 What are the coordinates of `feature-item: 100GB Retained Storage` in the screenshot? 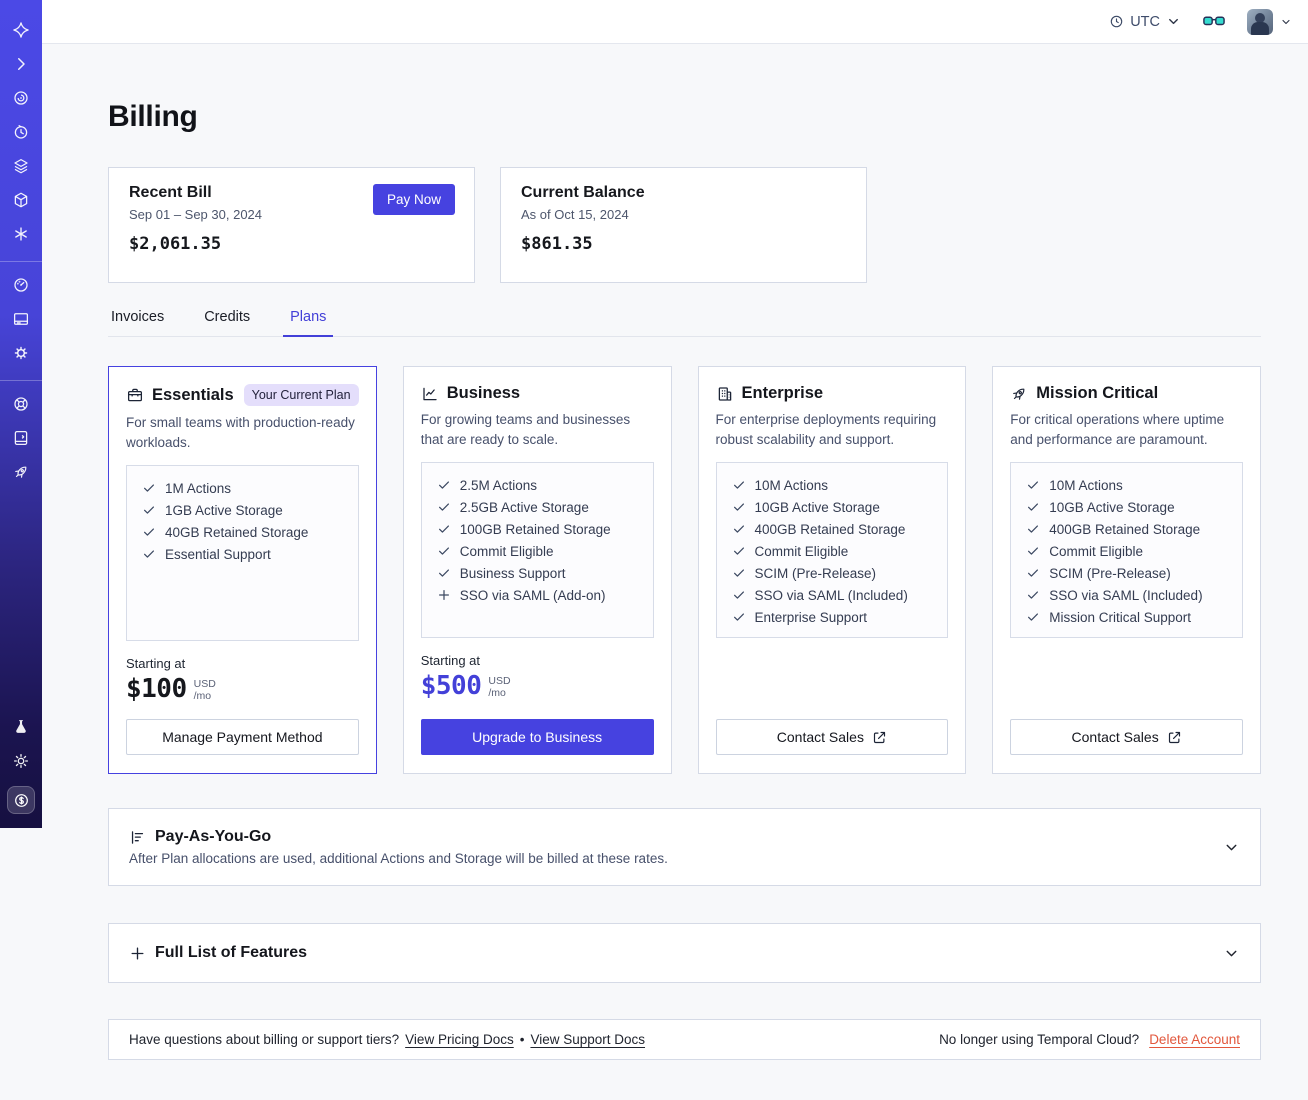 It's located at (540, 529).